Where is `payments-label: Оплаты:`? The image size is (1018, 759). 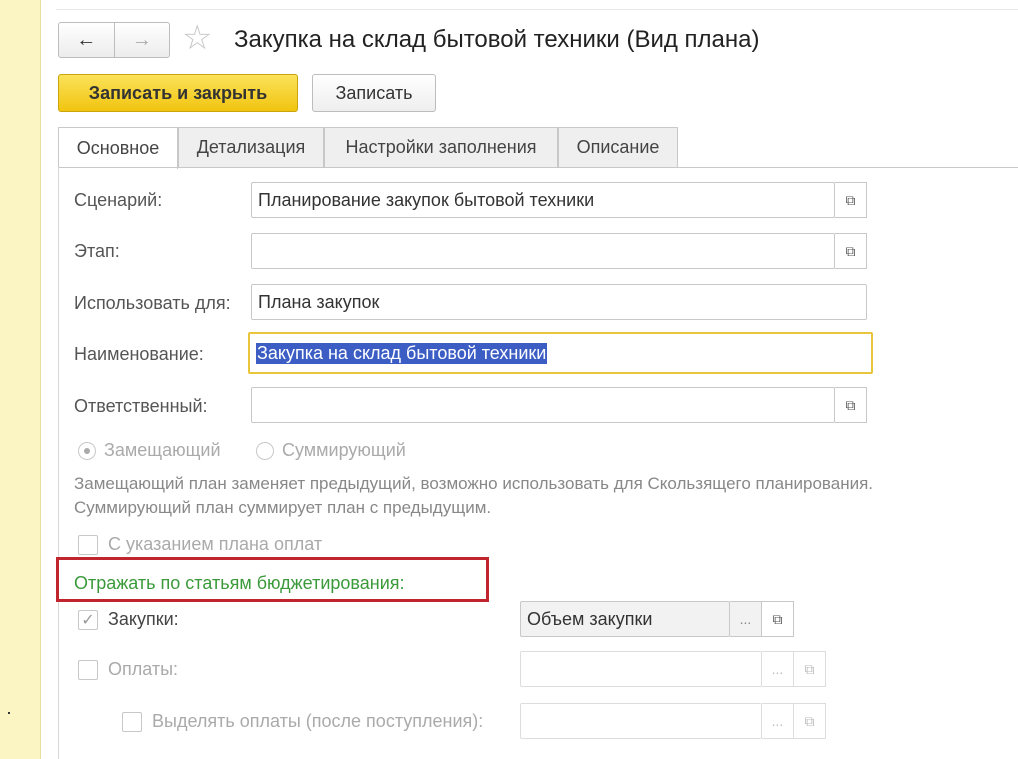
payments-label: Оплаты: is located at coordinates (143, 669).